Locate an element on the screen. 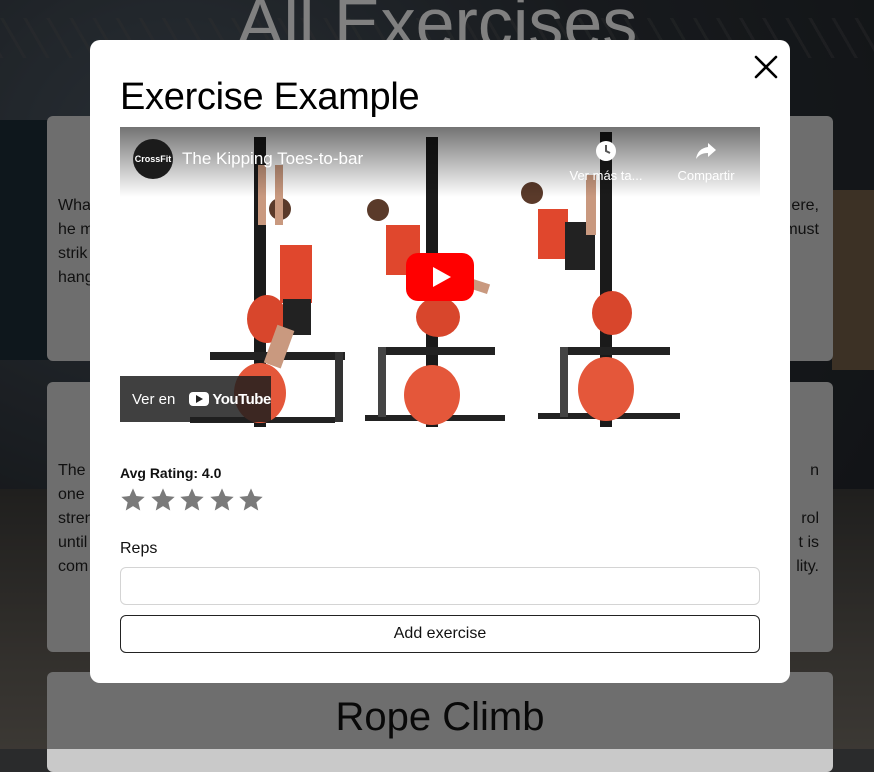  share-button: Compartir is located at coordinates (706, 161).